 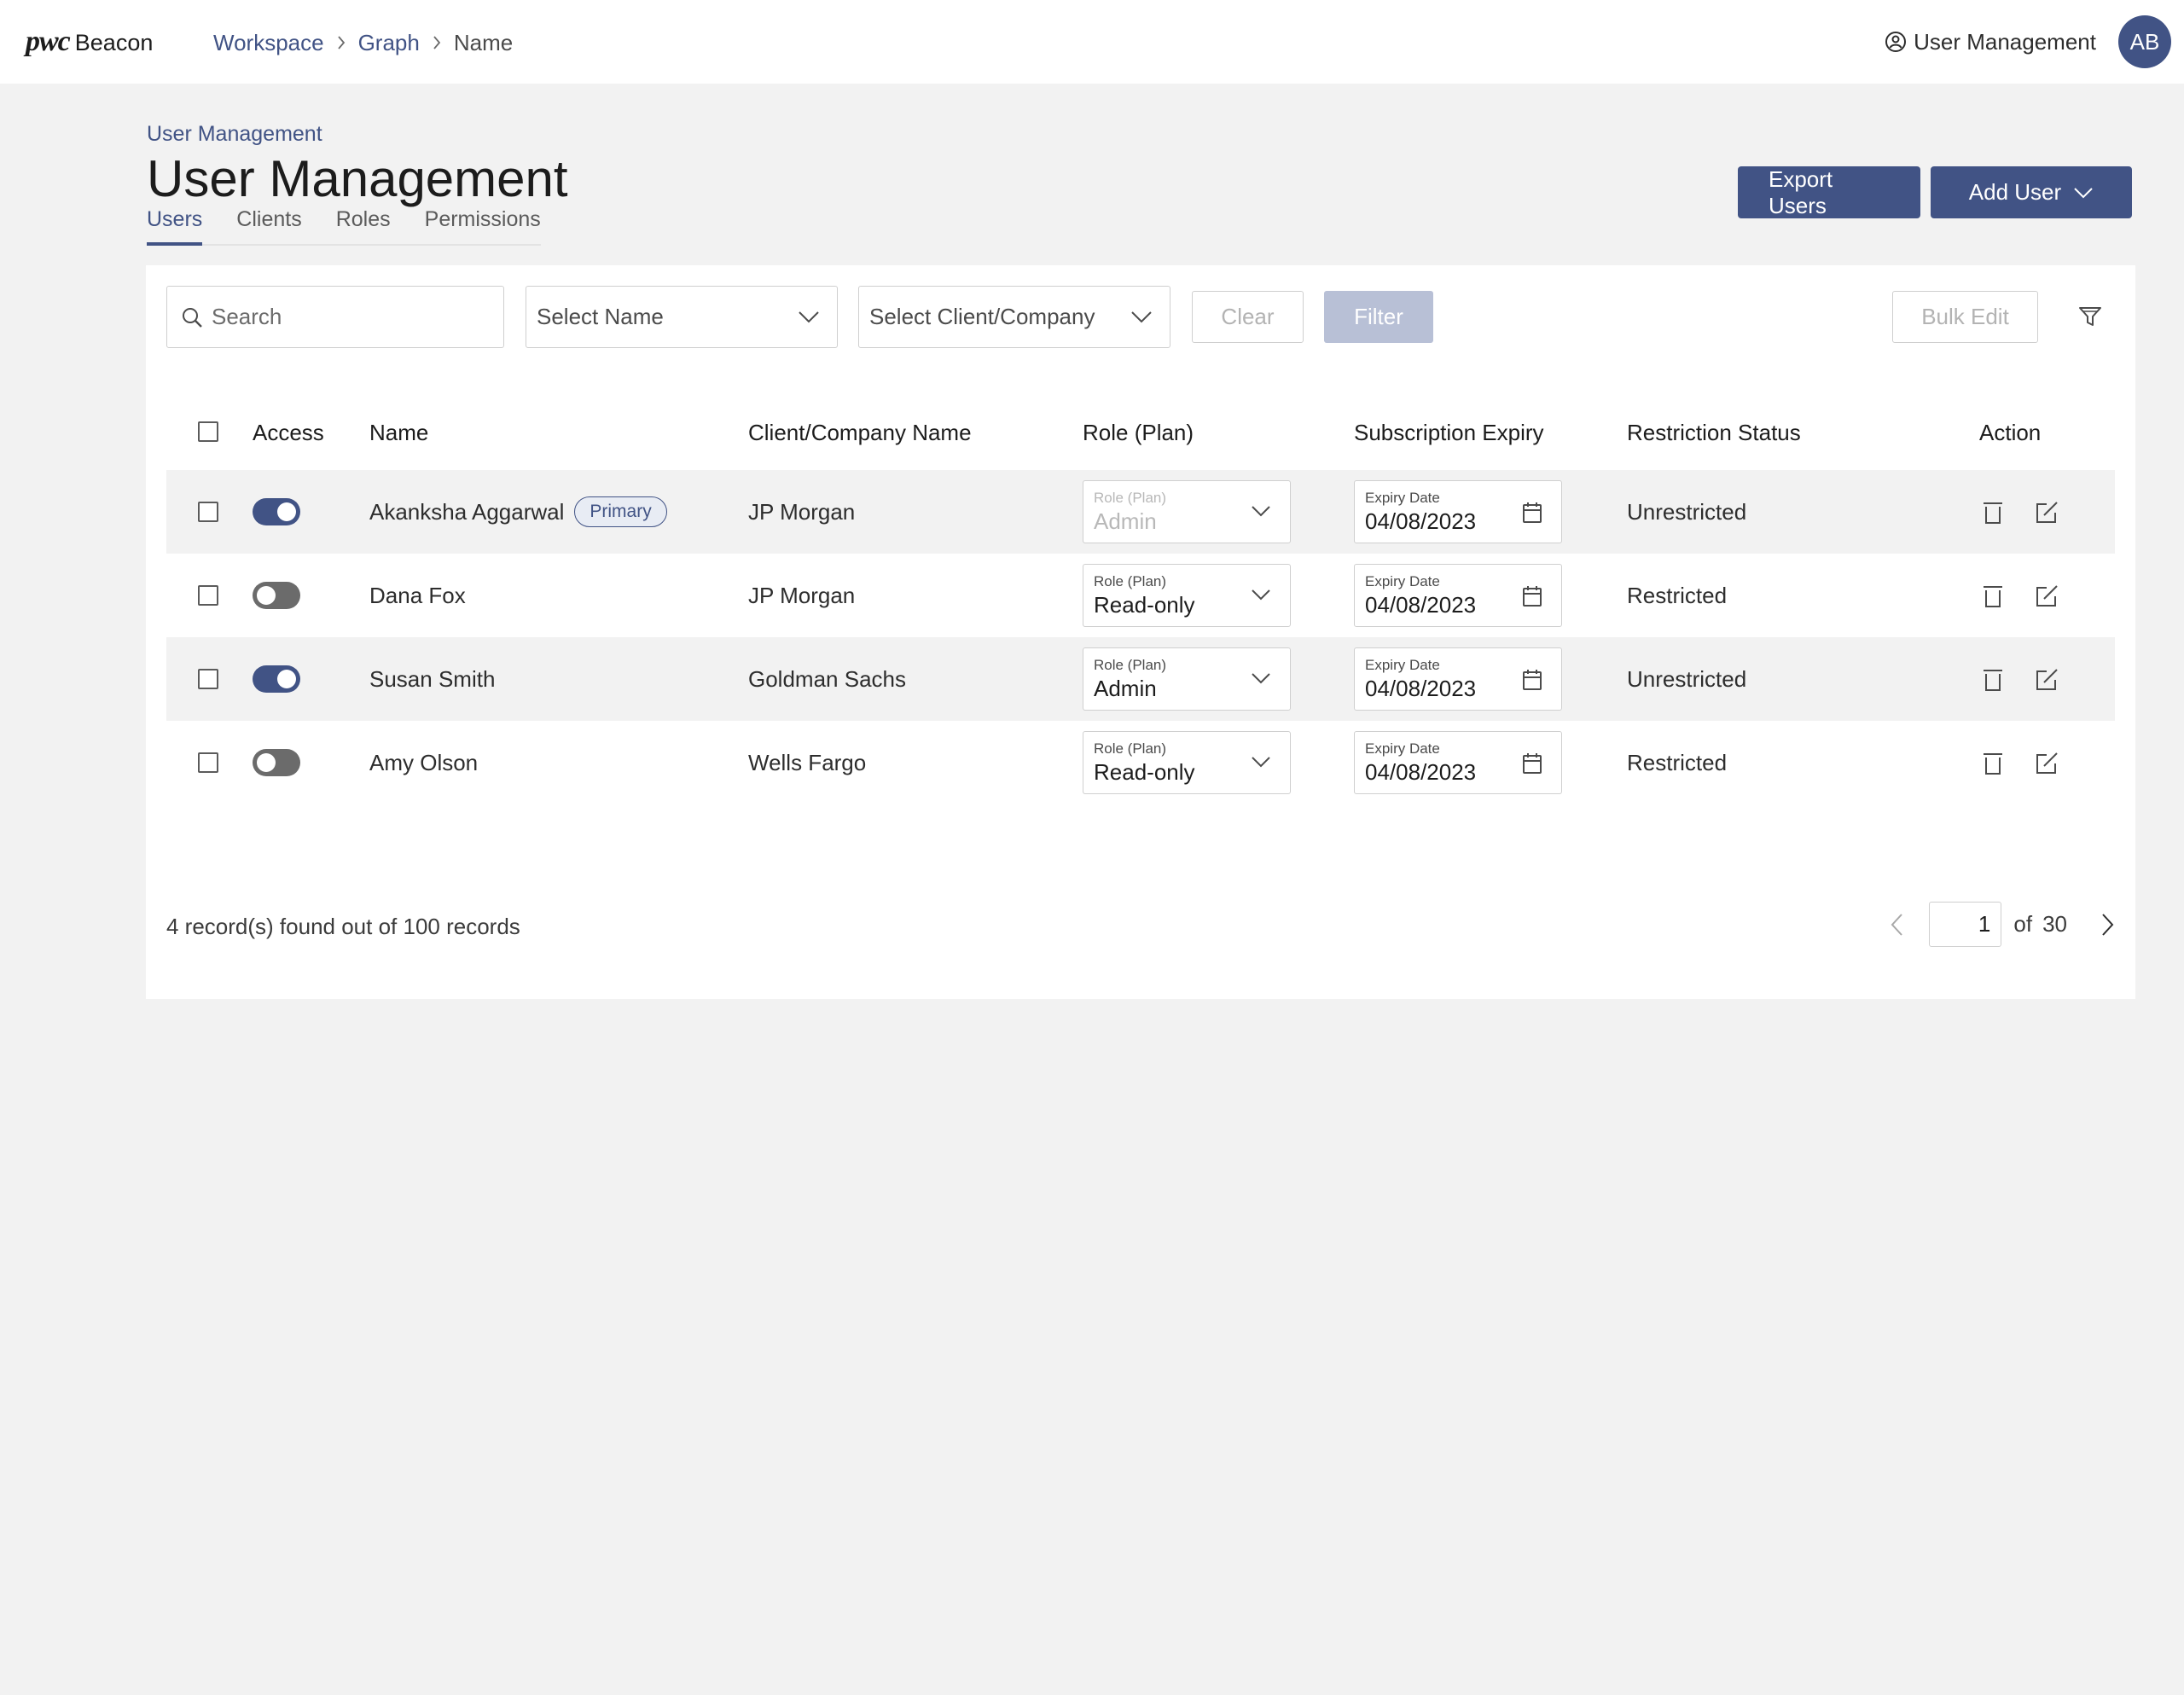 I want to click on role-value: Admin, so click(x=1125, y=521).